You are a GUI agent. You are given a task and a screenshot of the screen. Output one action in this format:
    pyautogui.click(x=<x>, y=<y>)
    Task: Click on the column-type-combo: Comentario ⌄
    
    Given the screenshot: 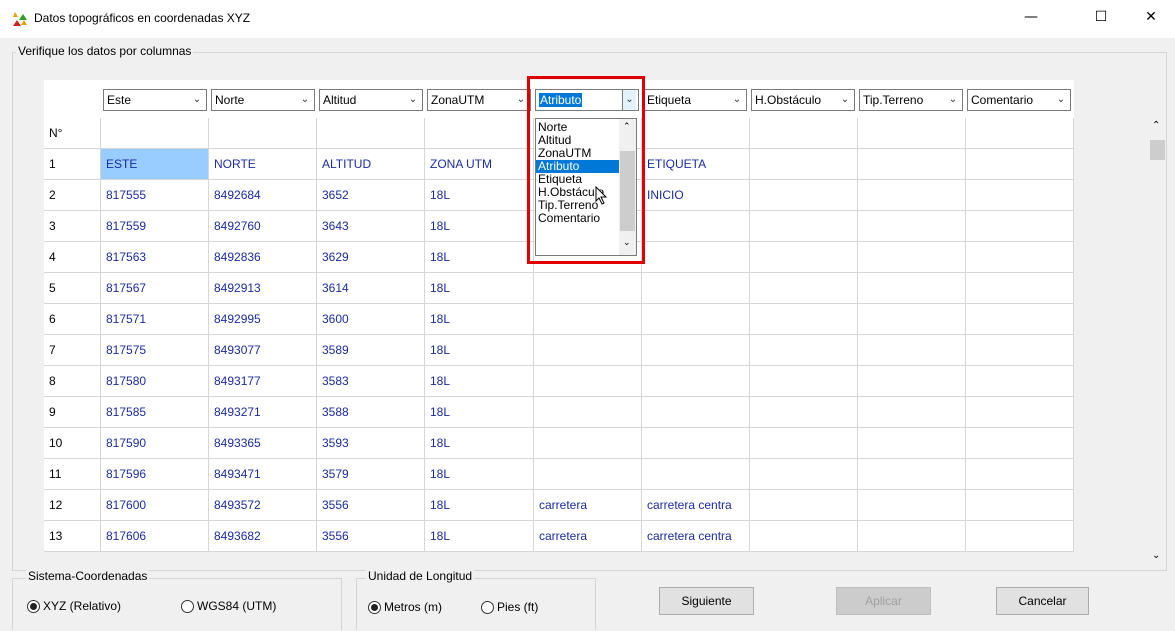 What is the action you would take?
    pyautogui.click(x=1019, y=100)
    